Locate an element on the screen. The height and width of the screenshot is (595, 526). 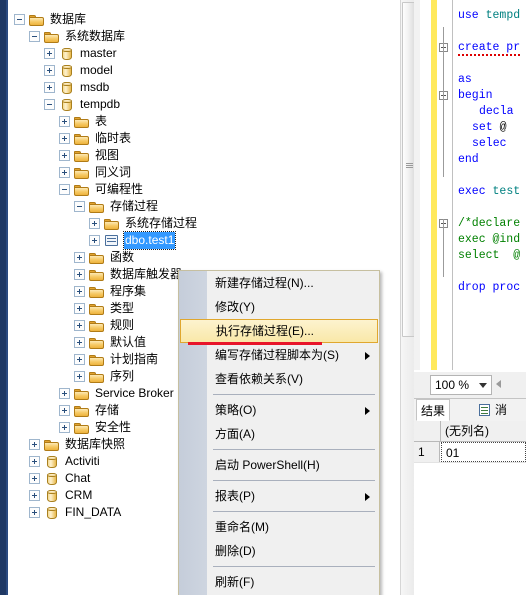
menu-item-label: 策略(O) is located at coordinates (236, 410).